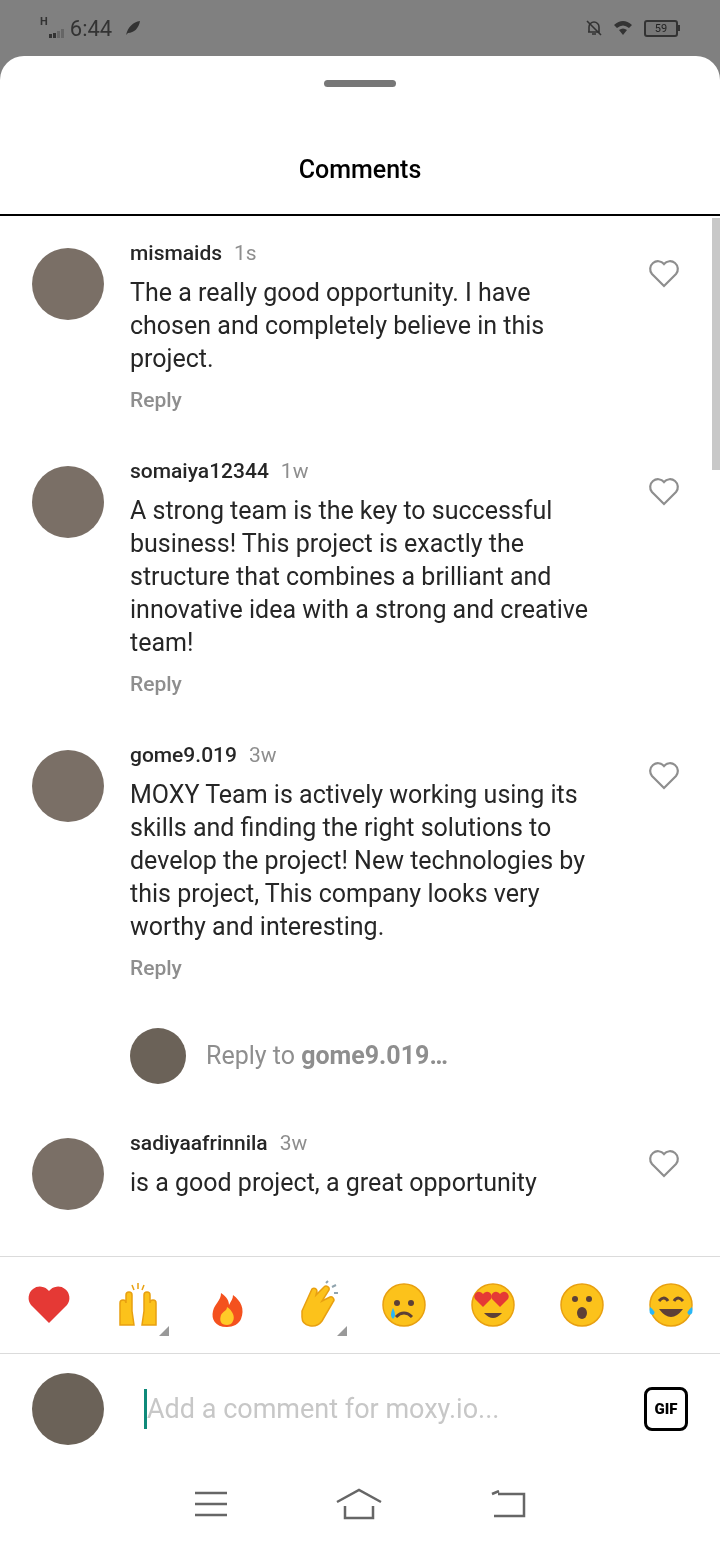 This screenshot has height=1544, width=720. Describe the element at coordinates (358, 860) in the screenshot. I see `comment-text: MOXY Team is actively working using its skills and finding the right solutions to develop the project! New technologies by this project, This company looks very worthy and interesting.` at that location.